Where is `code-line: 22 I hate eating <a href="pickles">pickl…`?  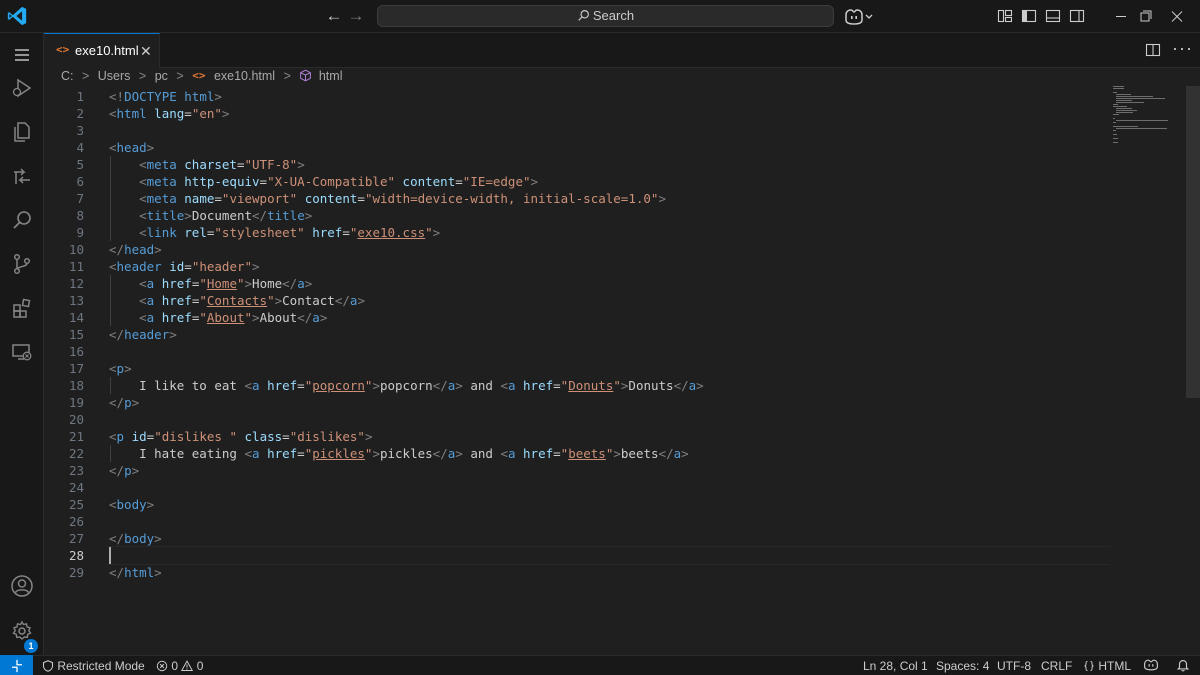
code-line: 22 I hate eating <a href="pickles">pickl… is located at coordinates (577, 453).